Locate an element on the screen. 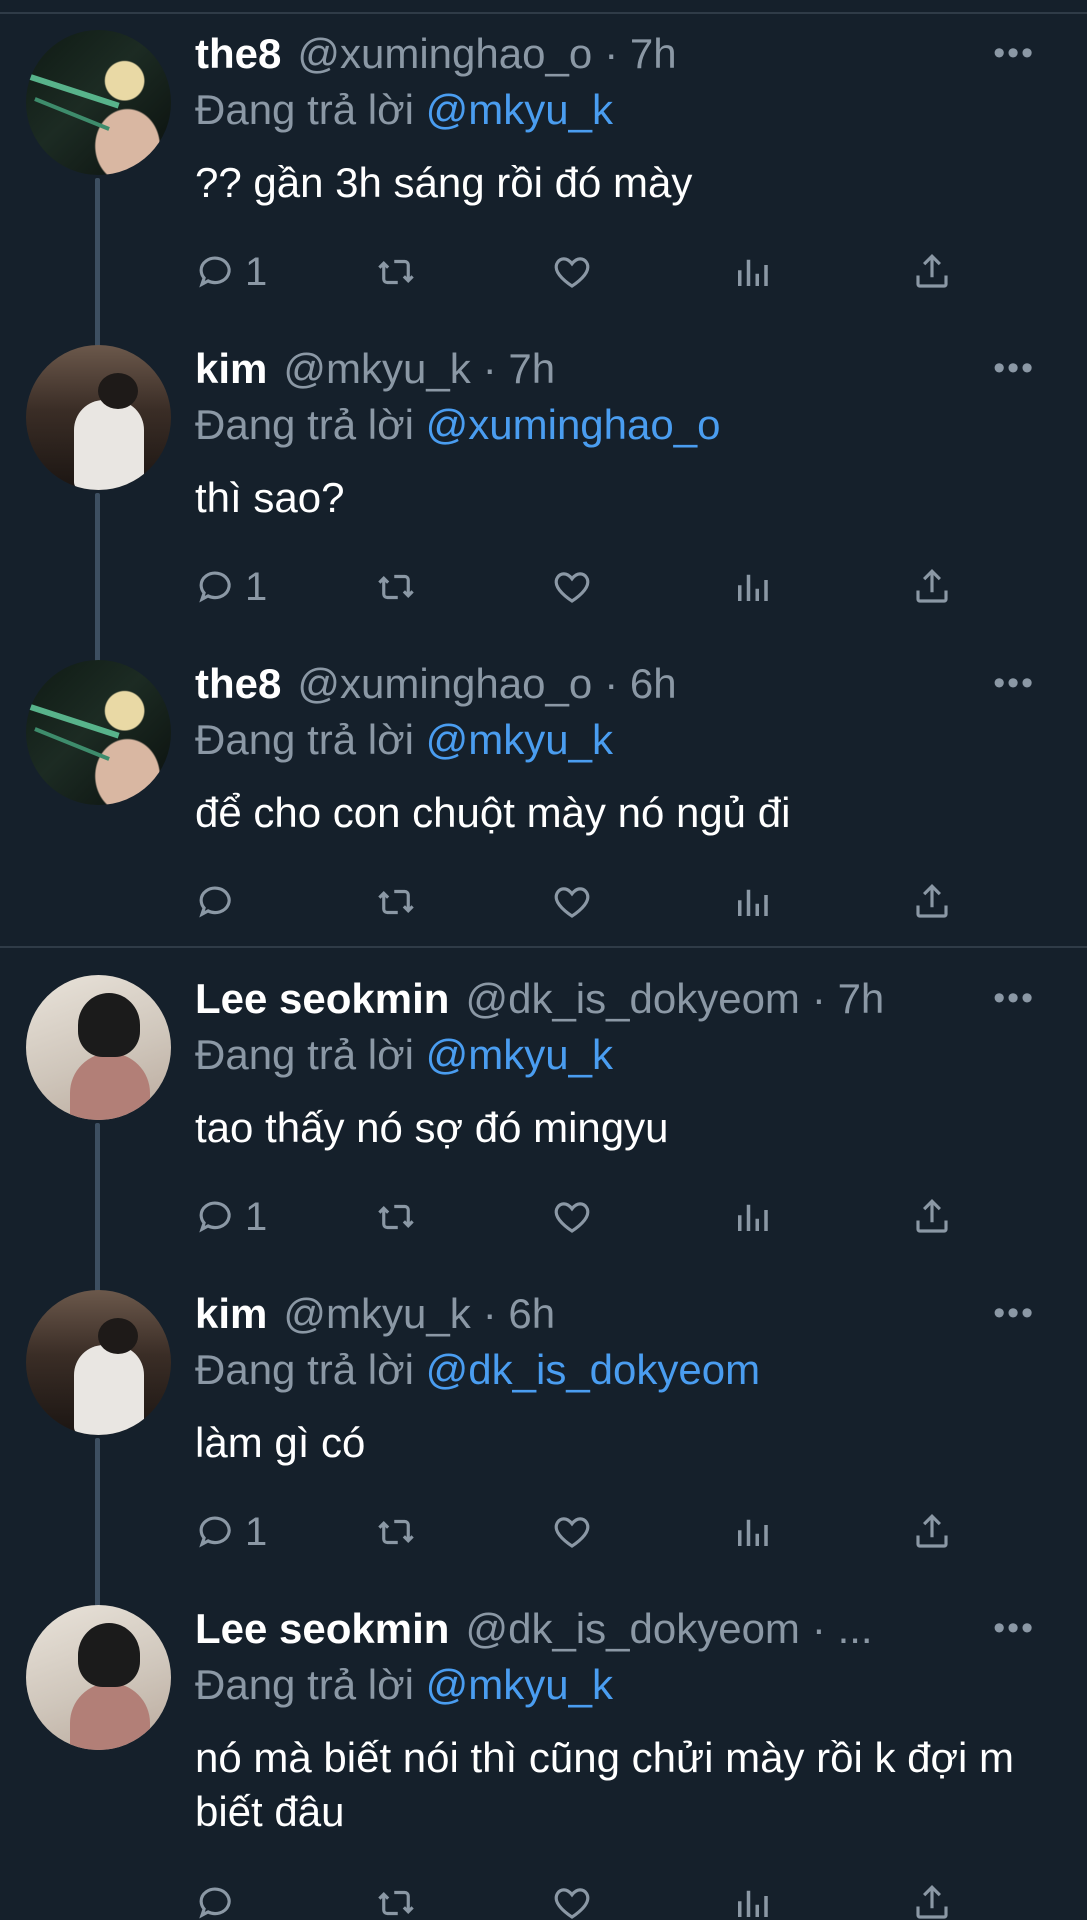  tweet-text: làm gì có is located at coordinates (280, 1442).